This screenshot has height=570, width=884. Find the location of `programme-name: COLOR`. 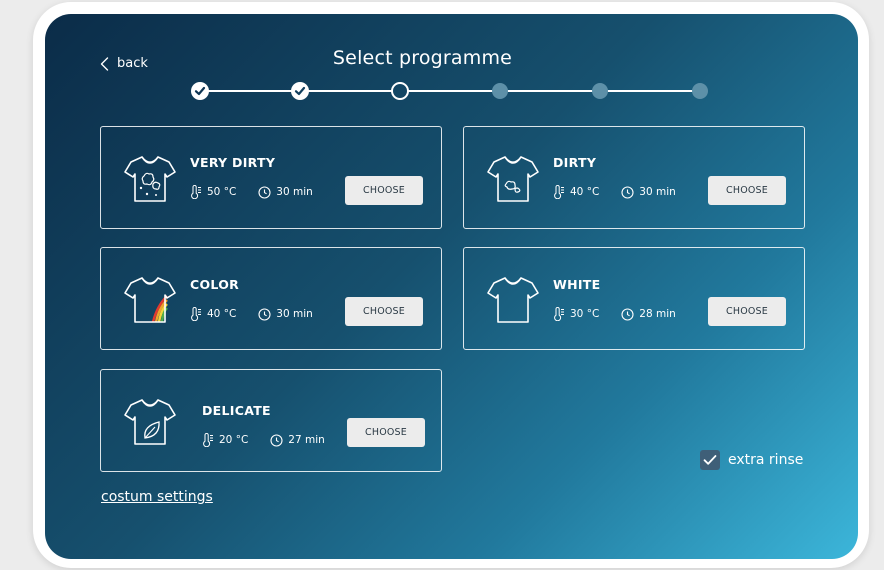

programme-name: COLOR is located at coordinates (215, 284).